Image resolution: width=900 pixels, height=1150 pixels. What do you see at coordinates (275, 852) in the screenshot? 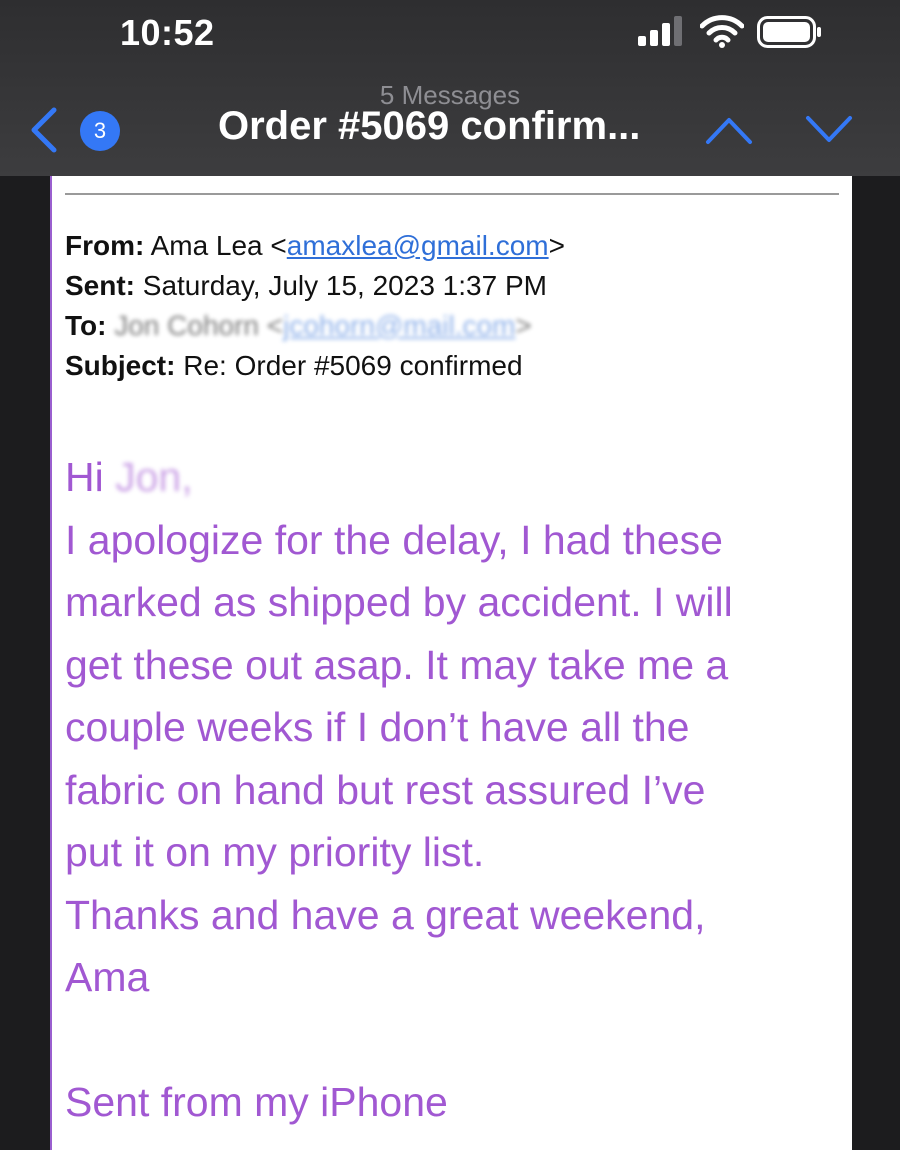
I see `body-line: put it on my priority list.` at bounding box center [275, 852].